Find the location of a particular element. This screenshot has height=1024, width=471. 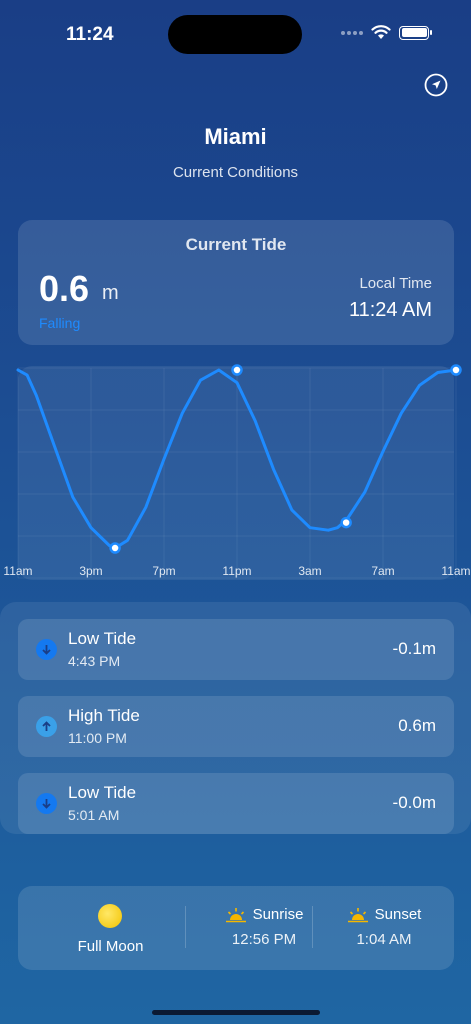

sunrise-info: Sunrise 12:56 PM is located at coordinates (264, 927).